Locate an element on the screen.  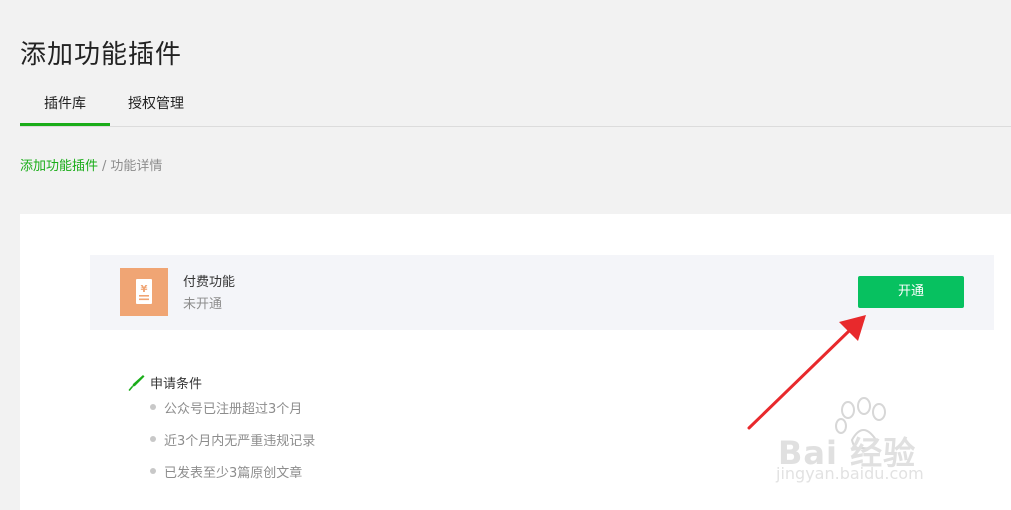
tab-plugin-library: 插件库 is located at coordinates (65, 106).